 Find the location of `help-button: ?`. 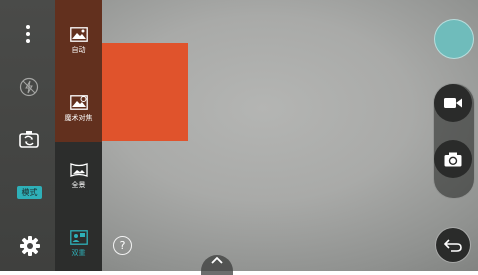

help-button: ? is located at coordinates (122, 245).